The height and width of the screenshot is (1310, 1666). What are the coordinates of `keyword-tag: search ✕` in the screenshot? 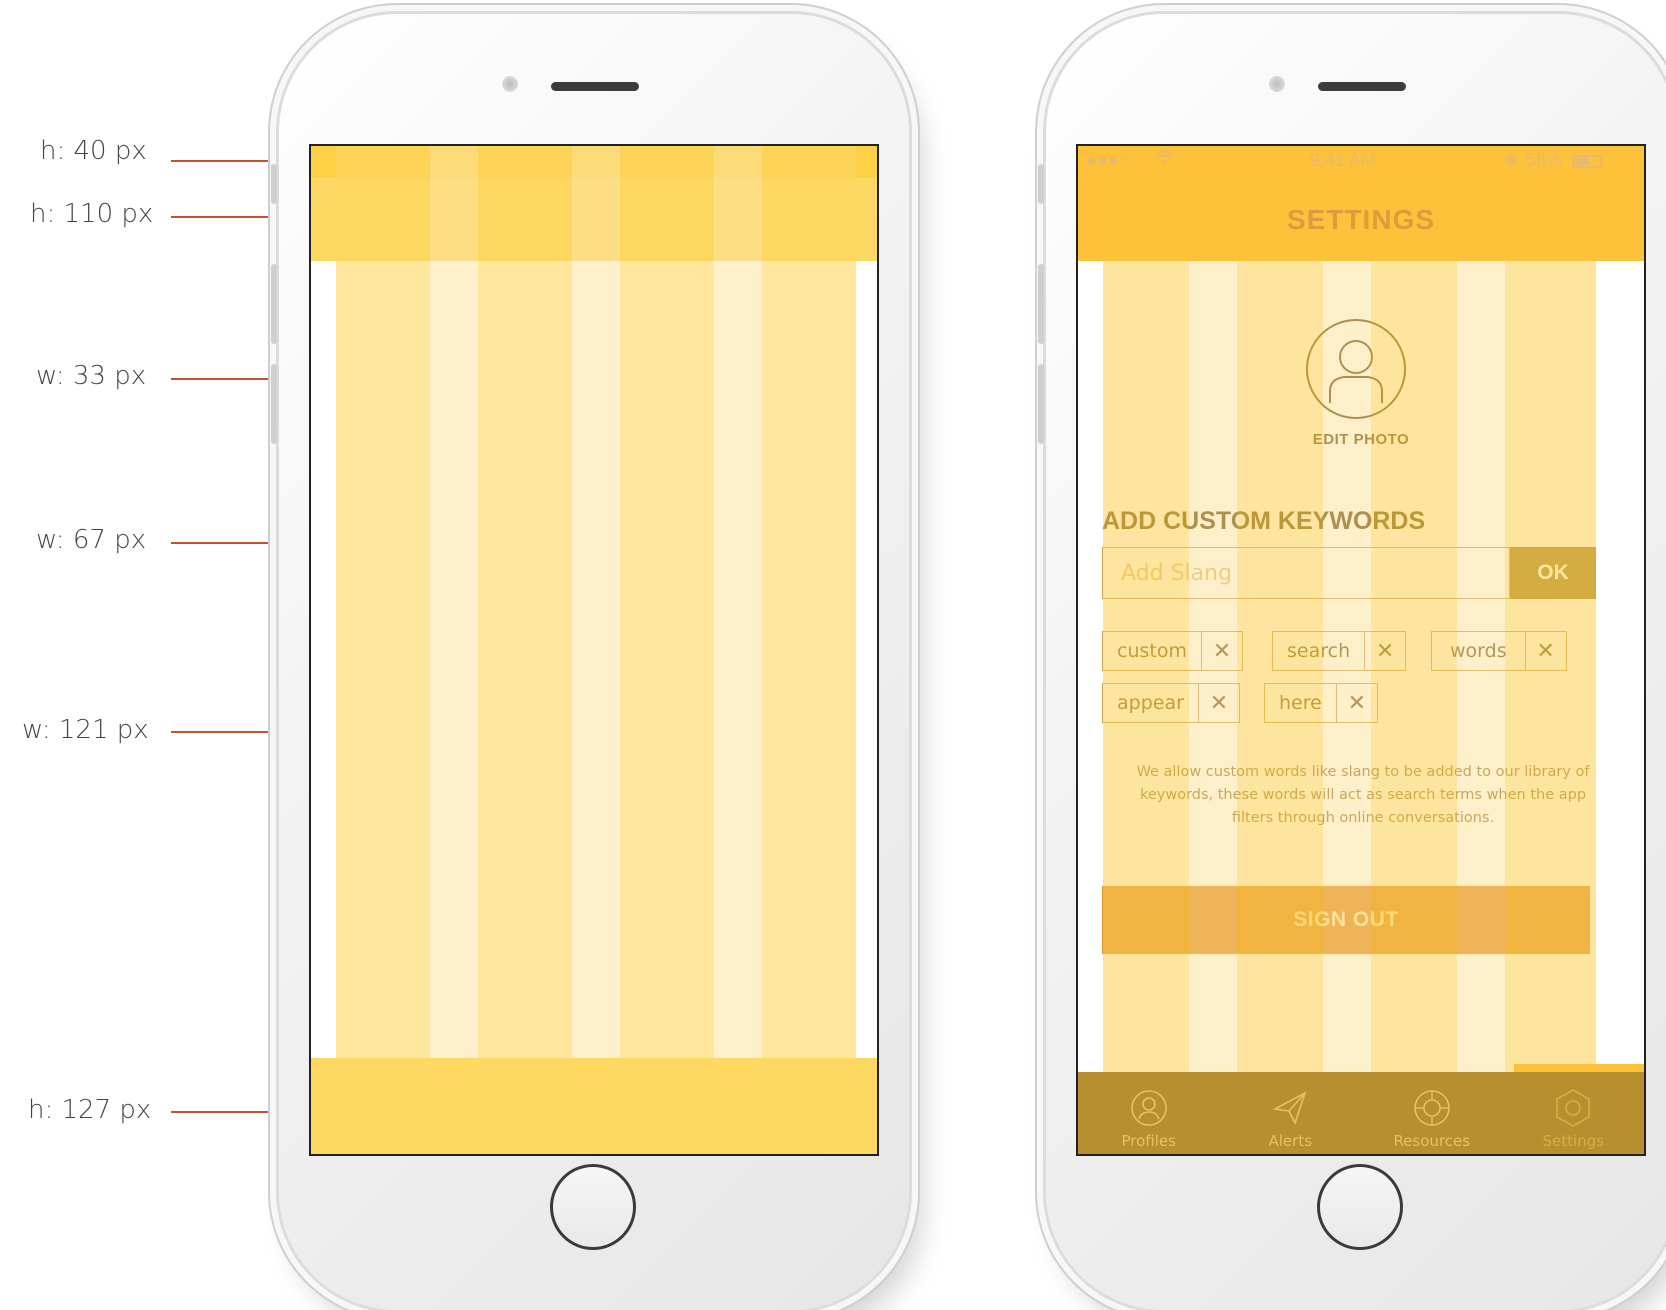 It's located at (1339, 651).